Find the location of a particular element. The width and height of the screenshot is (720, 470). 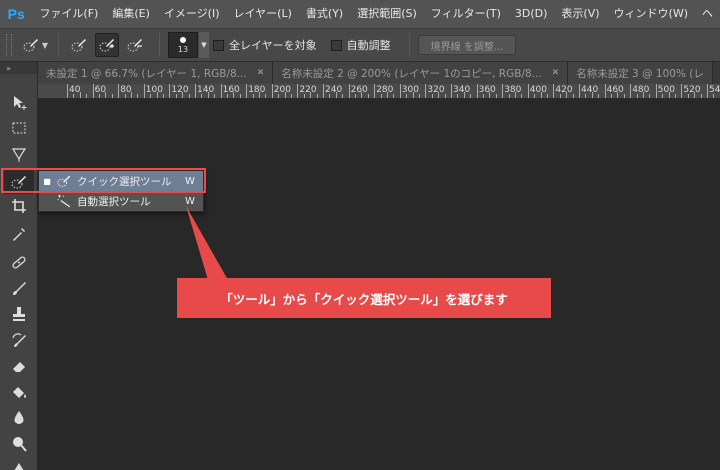

tab-document-2: 名称未設定 2 @ 200% (レイヤー 1のコピー, RGB/8... ✕ is located at coordinates (421, 73).